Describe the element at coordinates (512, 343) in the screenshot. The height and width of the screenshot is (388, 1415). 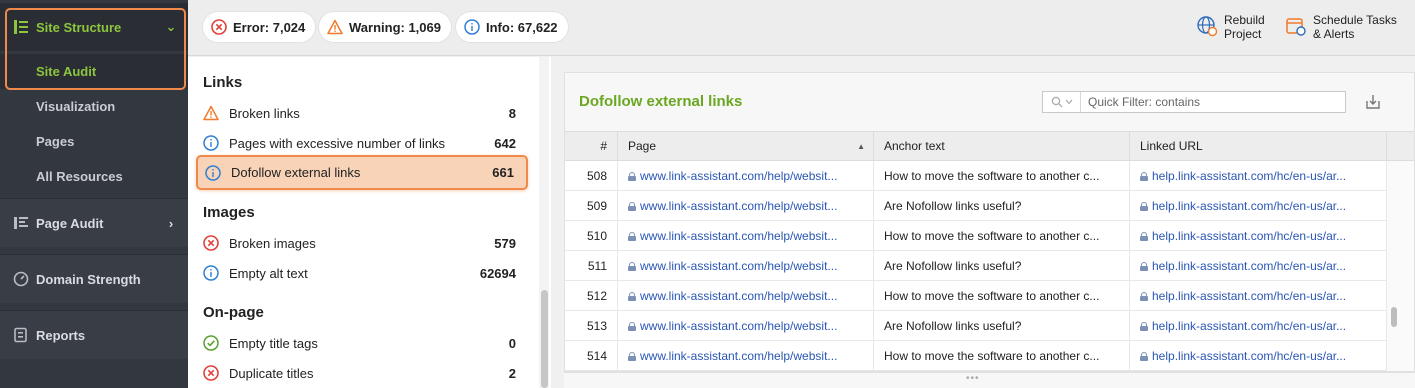
I see `issue-count: 0` at that location.